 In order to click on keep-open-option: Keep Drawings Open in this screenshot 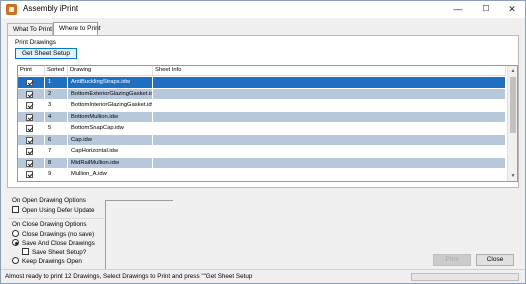, I will do `click(47, 261)`.